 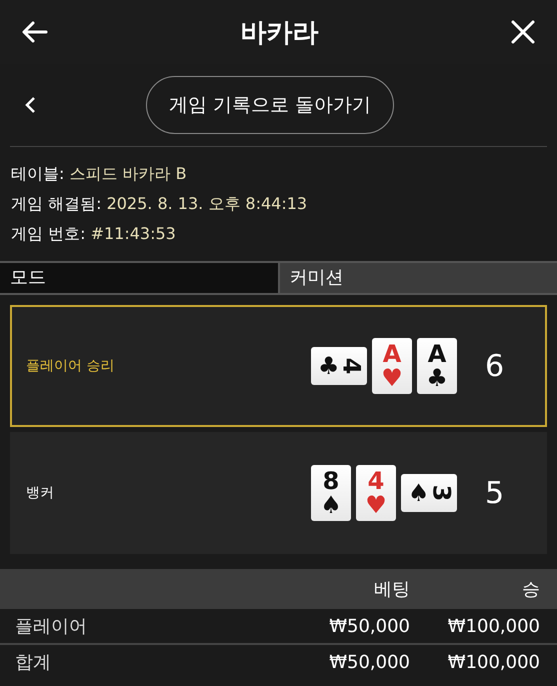 I want to click on tab: 모드, so click(x=139, y=278).